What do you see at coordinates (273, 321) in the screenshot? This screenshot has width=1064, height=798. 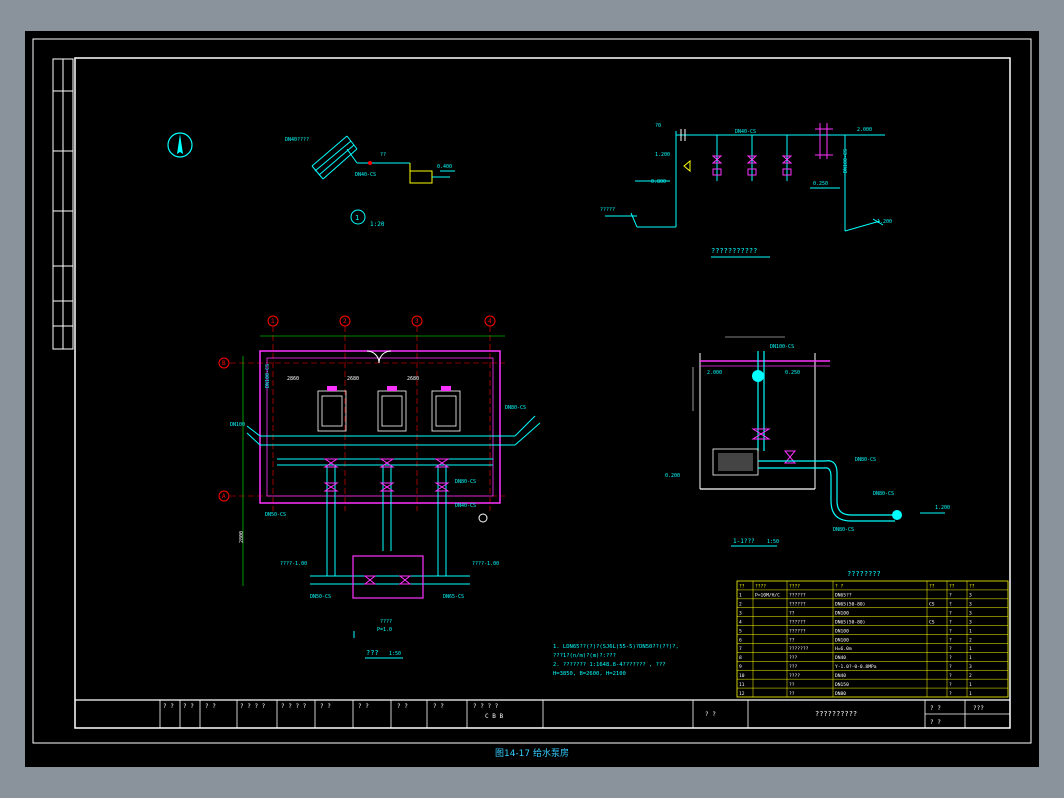 I see `axis-label-1: 1` at bounding box center [273, 321].